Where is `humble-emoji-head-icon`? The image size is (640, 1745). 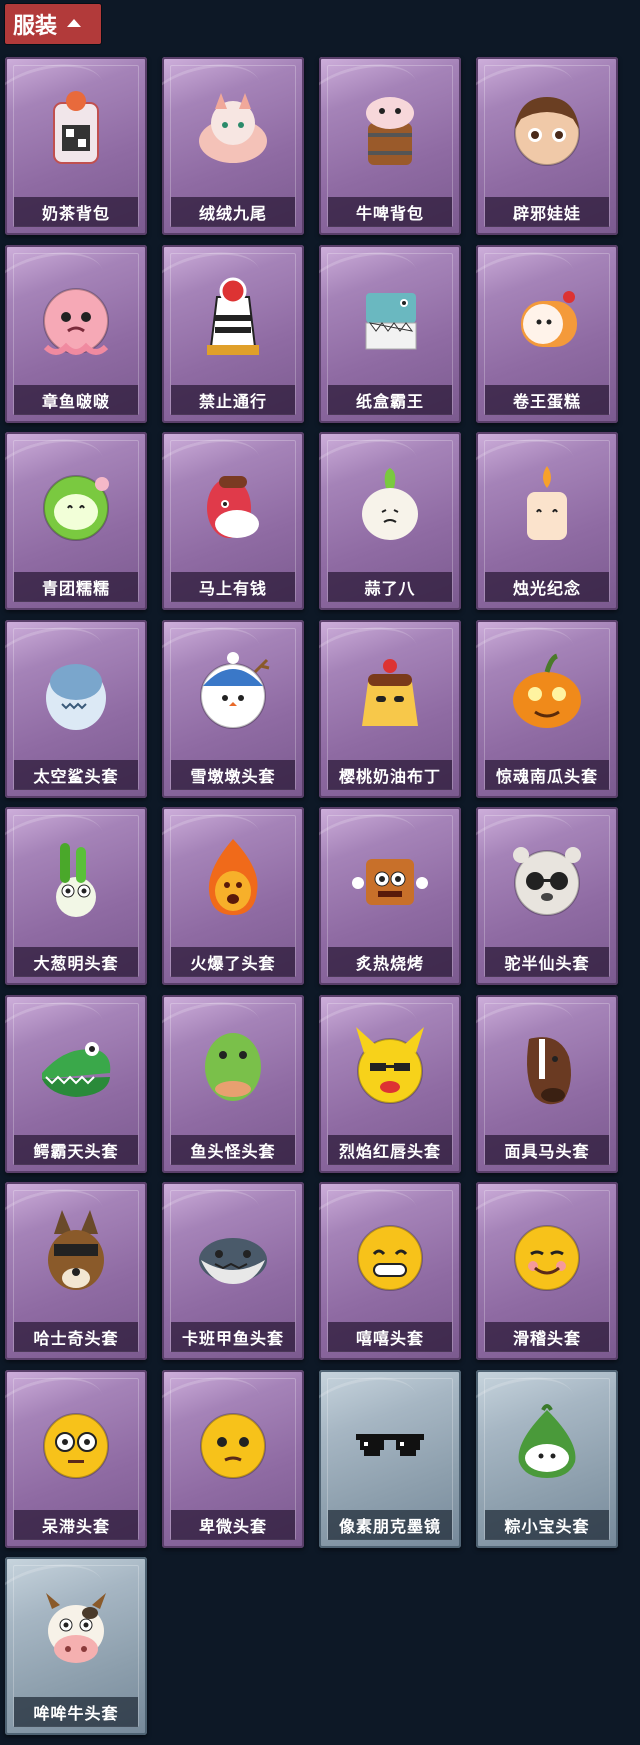 humble-emoji-head-icon is located at coordinates (233, 1440).